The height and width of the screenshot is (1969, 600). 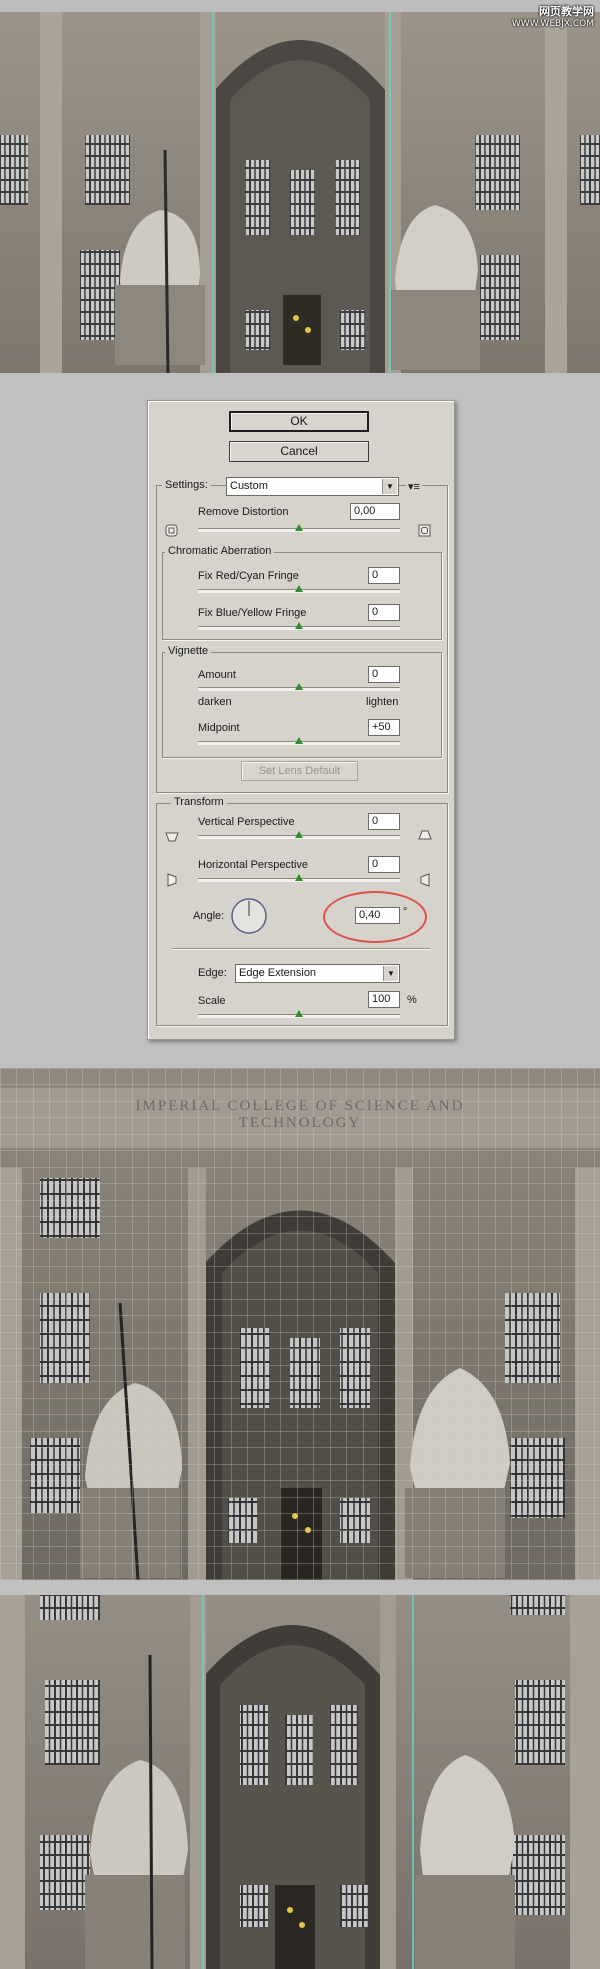 I want to click on set-lens-default-button: Set Lens Default, so click(x=299, y=771).